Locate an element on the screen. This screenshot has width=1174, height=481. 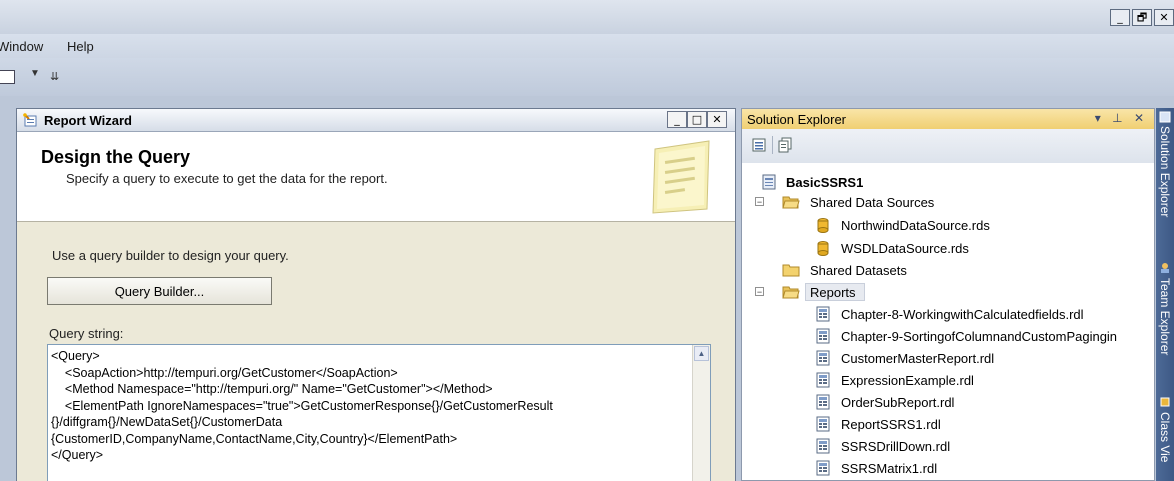
tree-item-data-source: WSDLDataSource.rds is located at coordinates (942, 248).